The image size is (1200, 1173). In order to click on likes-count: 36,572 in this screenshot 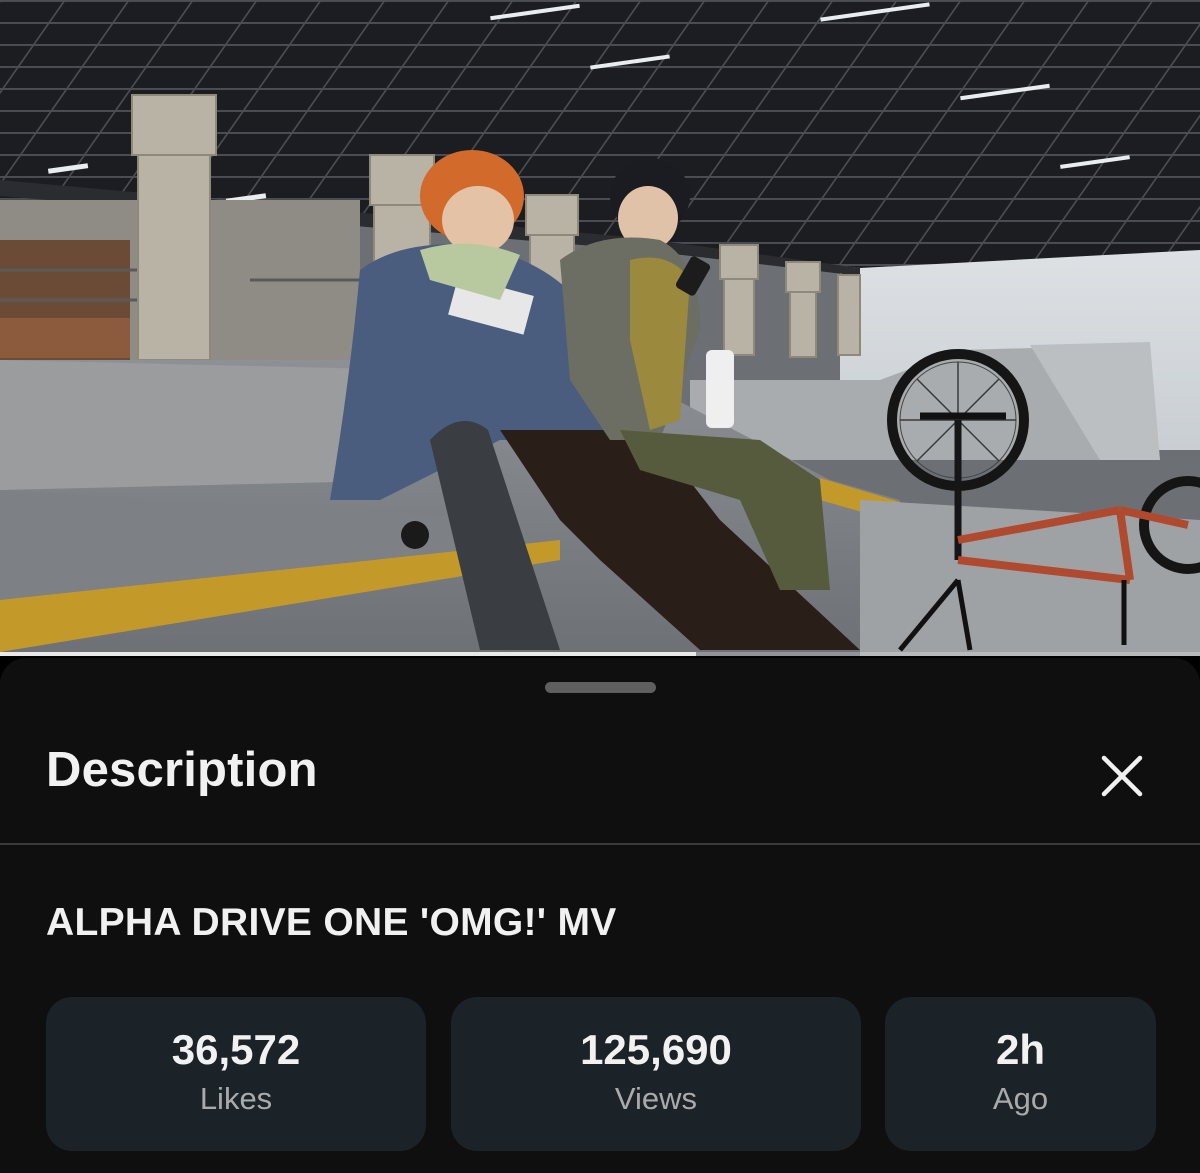, I will do `click(236, 1049)`.